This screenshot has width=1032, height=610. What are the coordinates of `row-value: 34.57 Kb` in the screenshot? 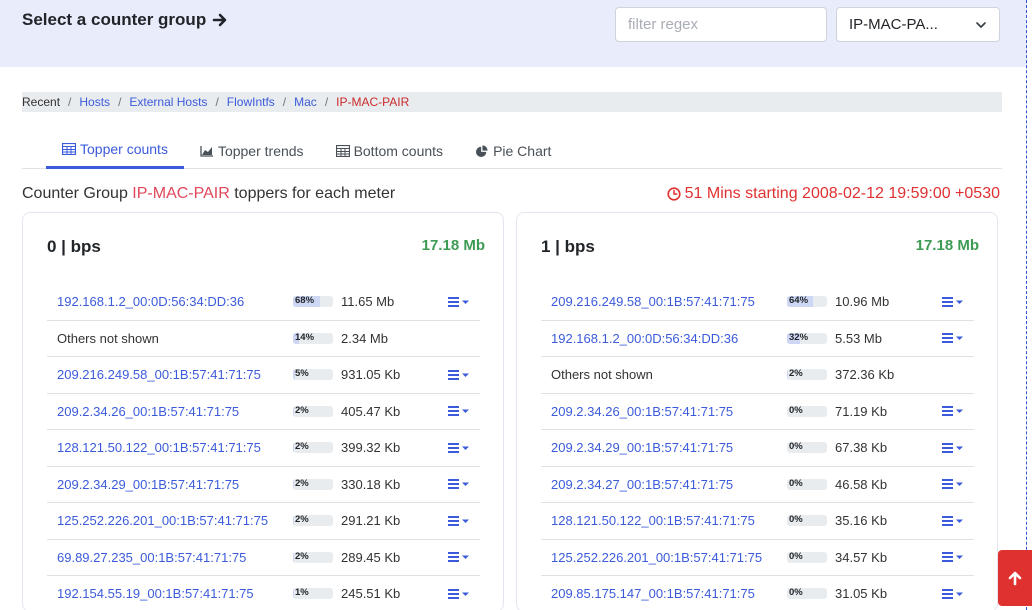 It's located at (861, 557).